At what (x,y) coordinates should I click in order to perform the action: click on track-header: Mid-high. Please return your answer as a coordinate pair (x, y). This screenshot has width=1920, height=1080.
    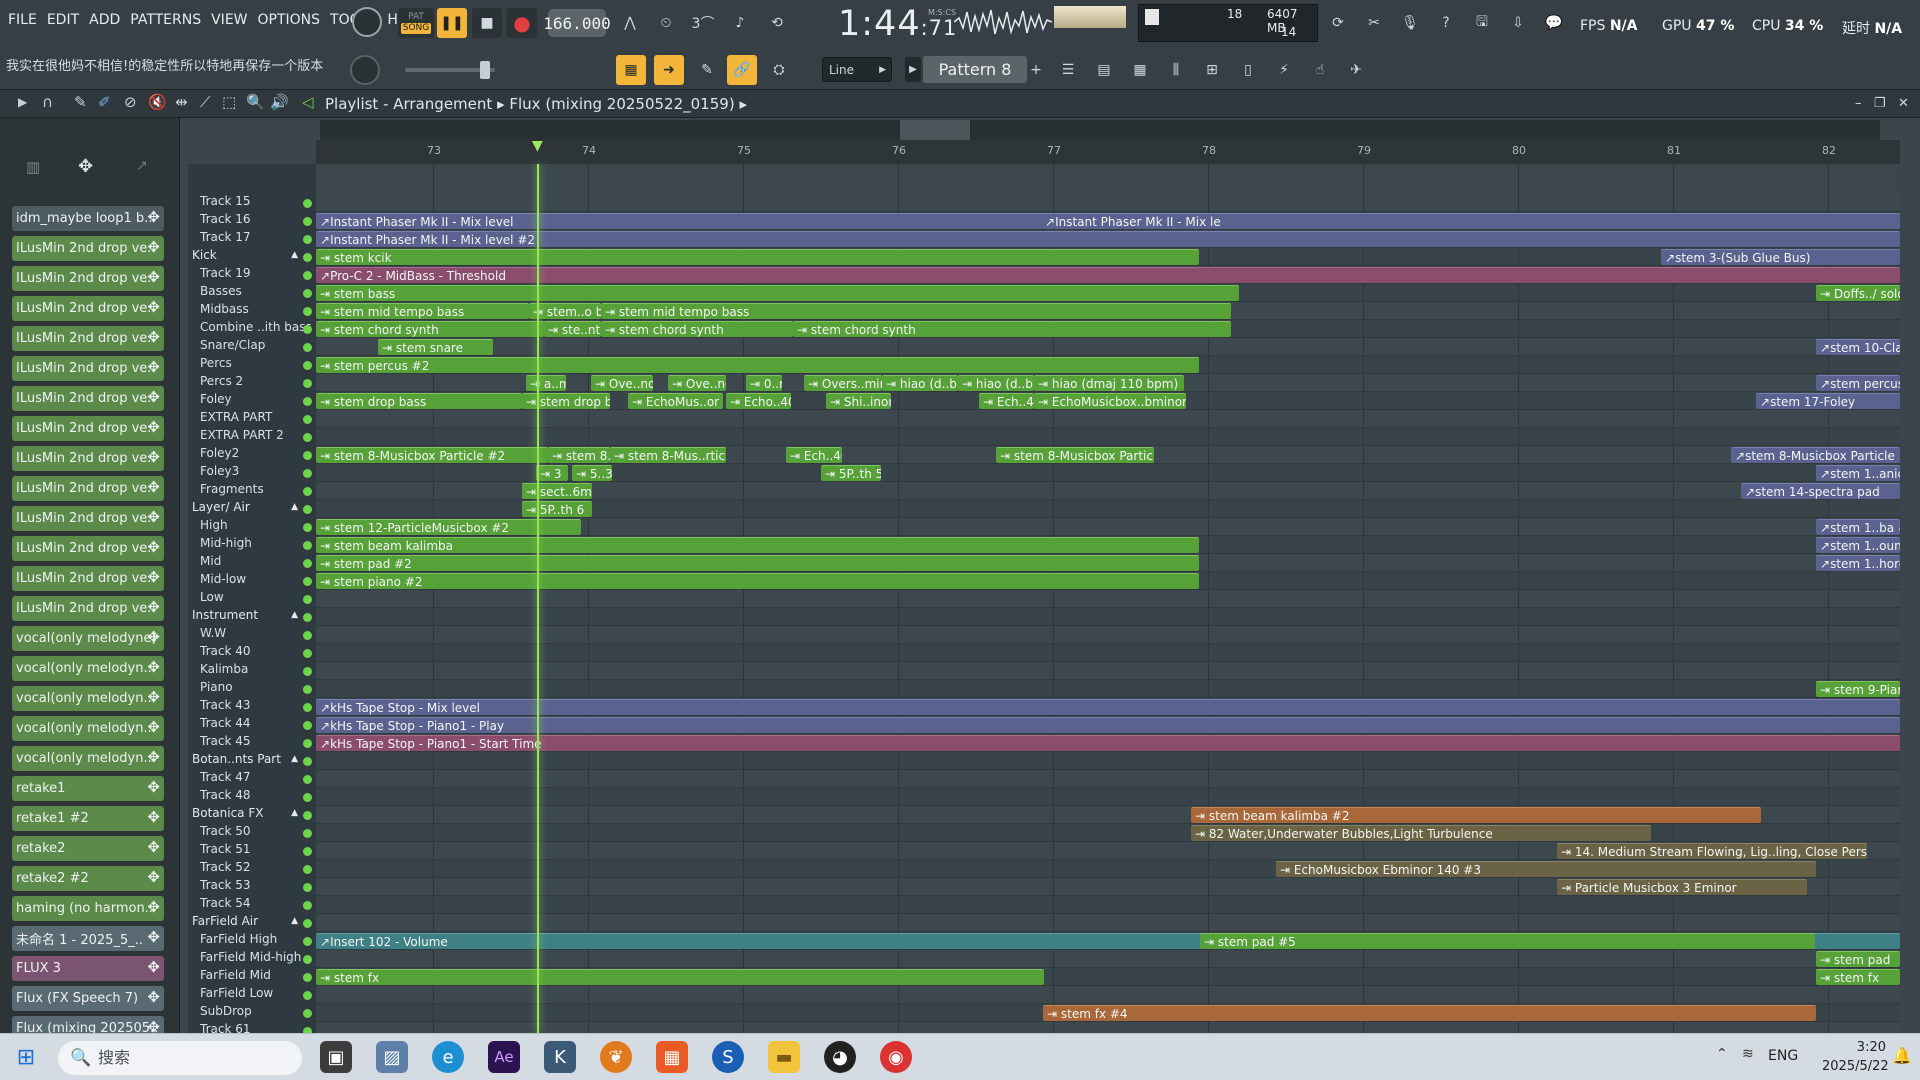
    Looking at the image, I should click on (252, 545).